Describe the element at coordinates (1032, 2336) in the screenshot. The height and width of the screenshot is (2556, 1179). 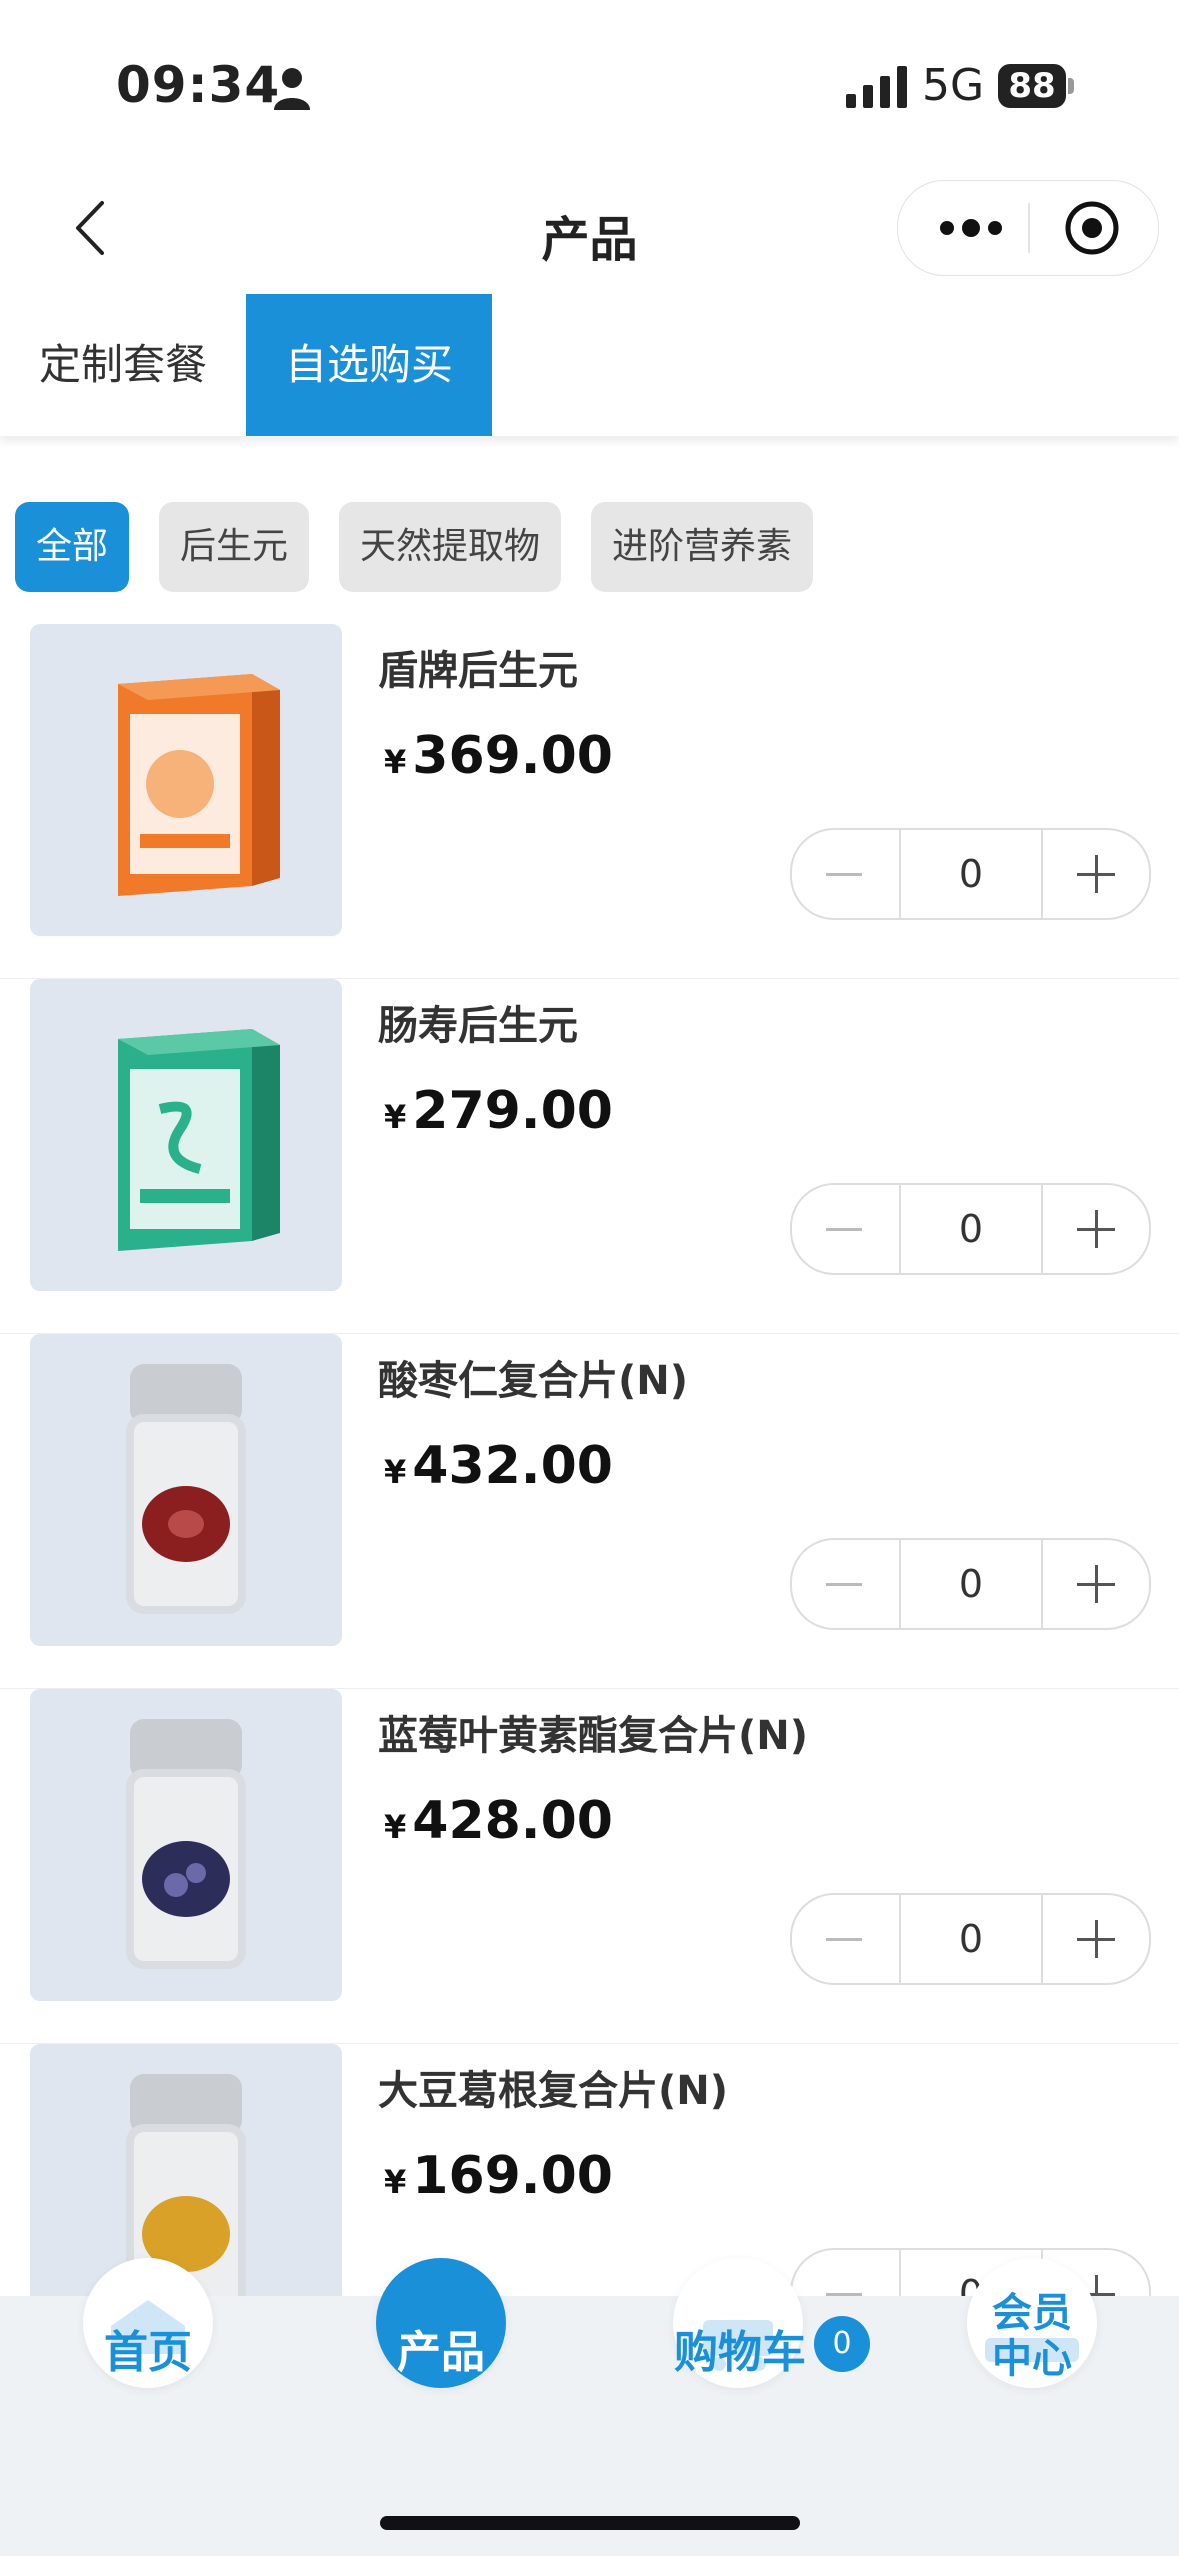
I see `nav-member-label: 会员 中心` at that location.